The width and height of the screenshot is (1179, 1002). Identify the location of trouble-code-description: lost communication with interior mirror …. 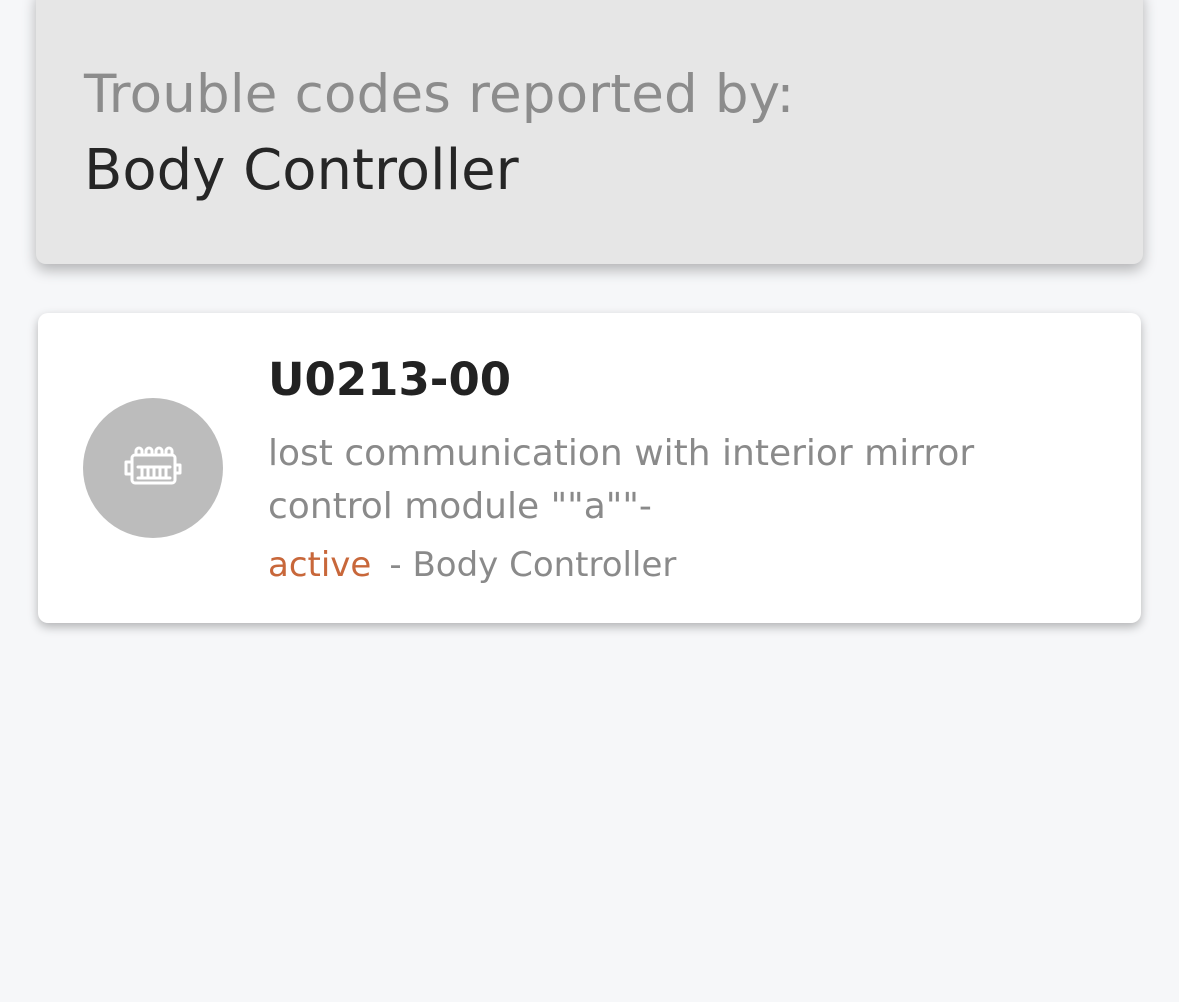
(621, 480).